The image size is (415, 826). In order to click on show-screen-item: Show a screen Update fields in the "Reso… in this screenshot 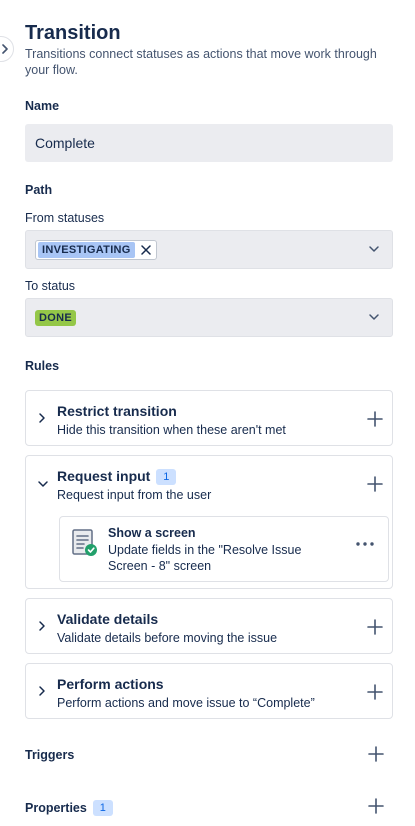, I will do `click(224, 549)`.